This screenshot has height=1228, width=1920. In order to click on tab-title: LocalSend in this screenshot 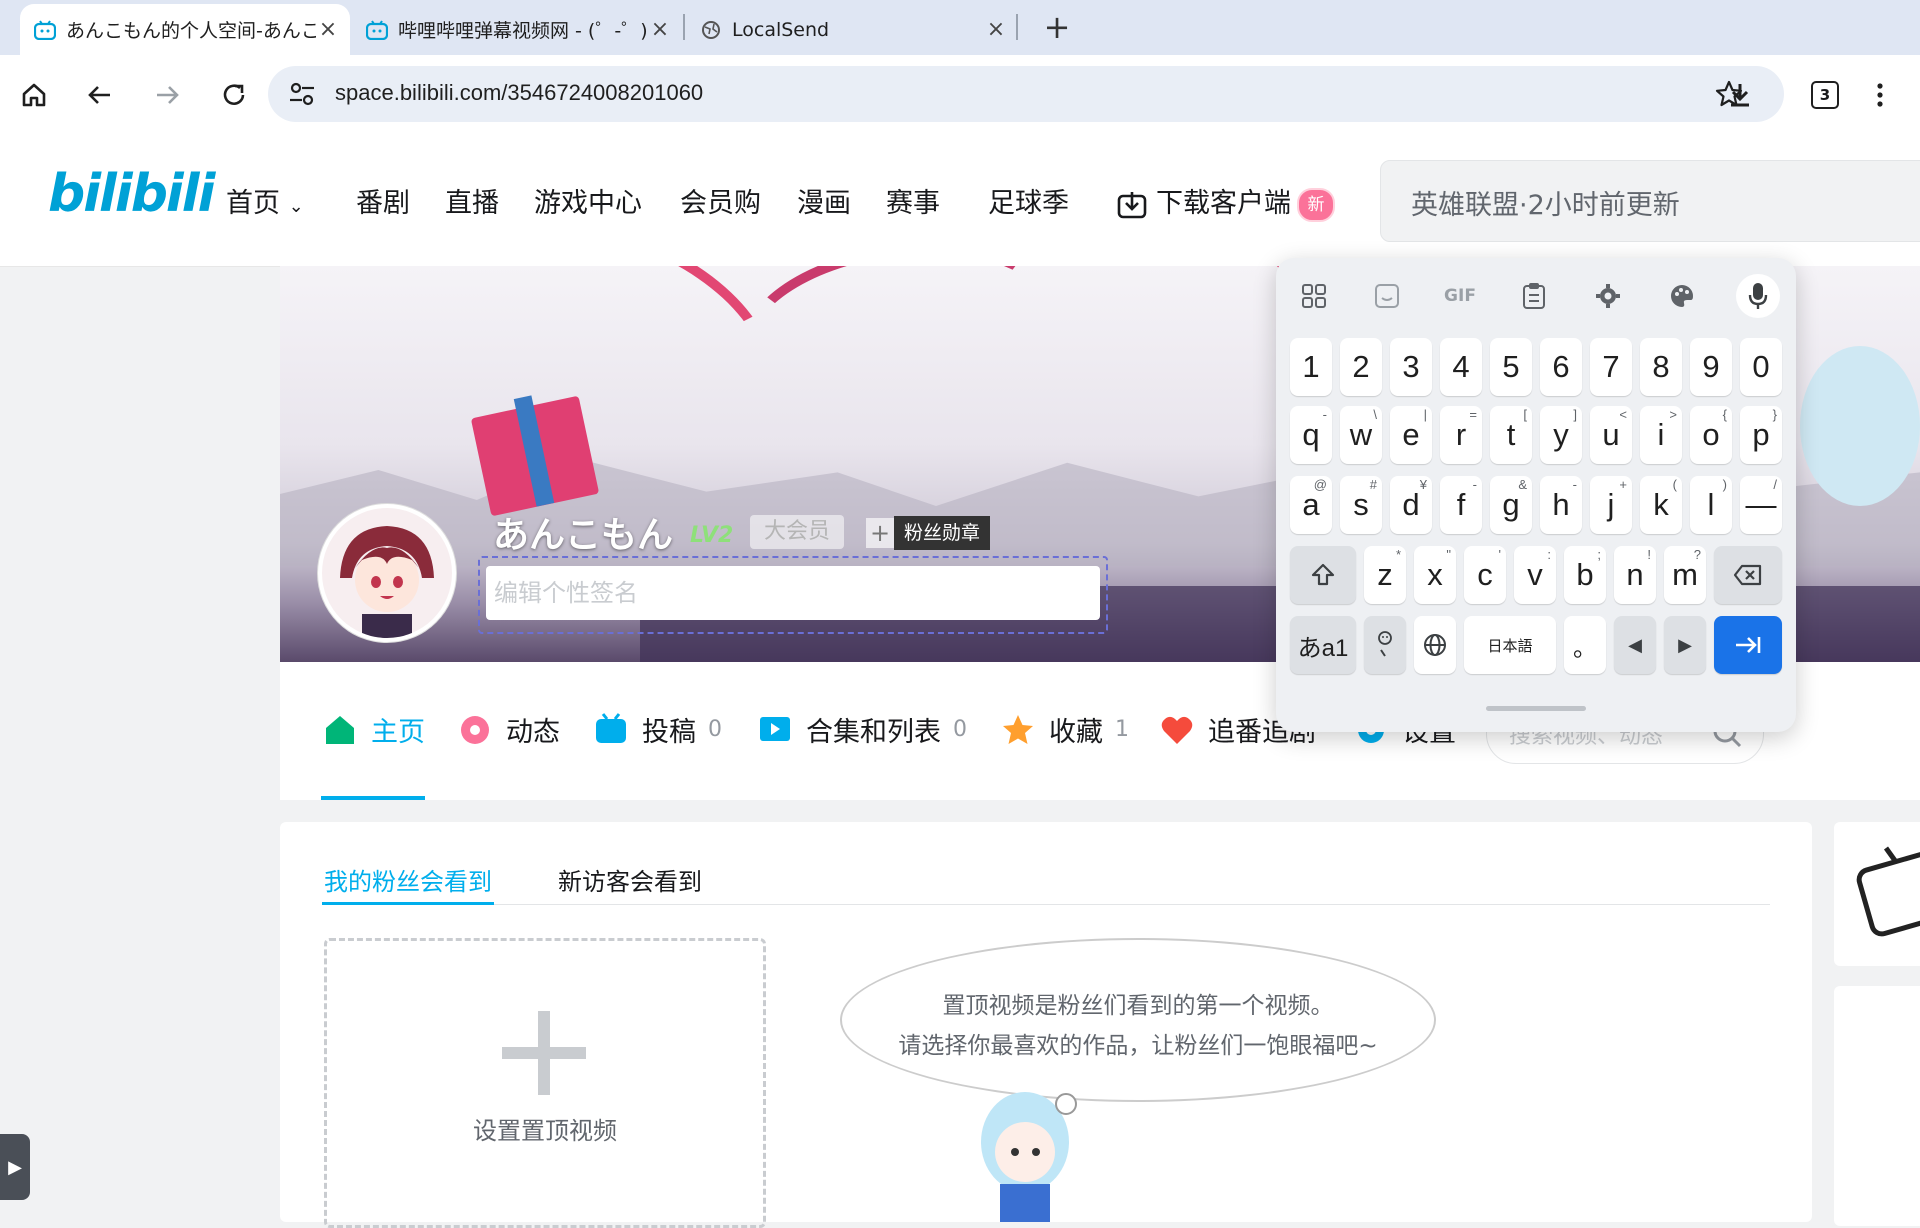, I will do `click(781, 29)`.